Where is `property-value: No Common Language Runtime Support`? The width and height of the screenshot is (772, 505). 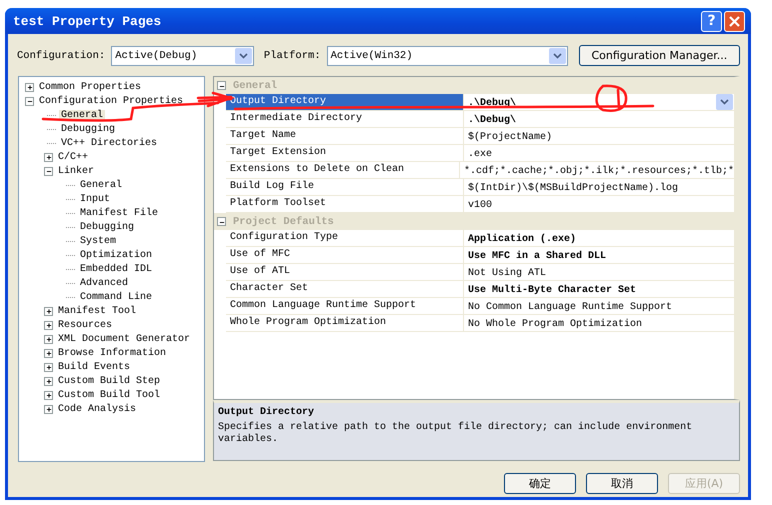
property-value: No Common Language Runtime Support is located at coordinates (570, 306).